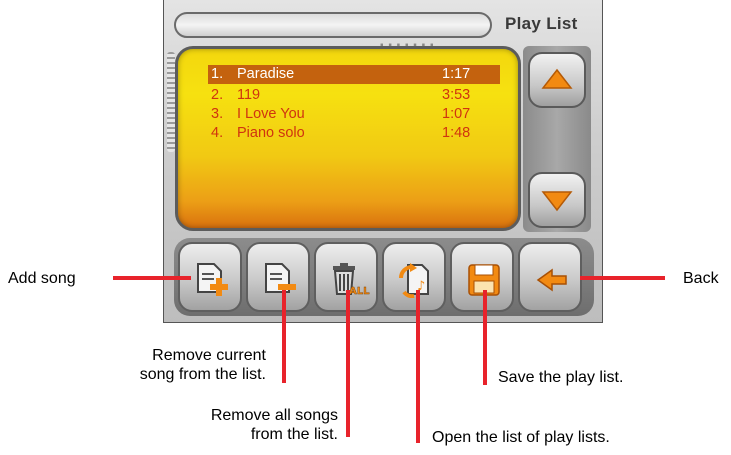 This screenshot has height=455, width=731. What do you see at coordinates (348, 363) in the screenshot?
I see `callout-line-remove-all` at bounding box center [348, 363].